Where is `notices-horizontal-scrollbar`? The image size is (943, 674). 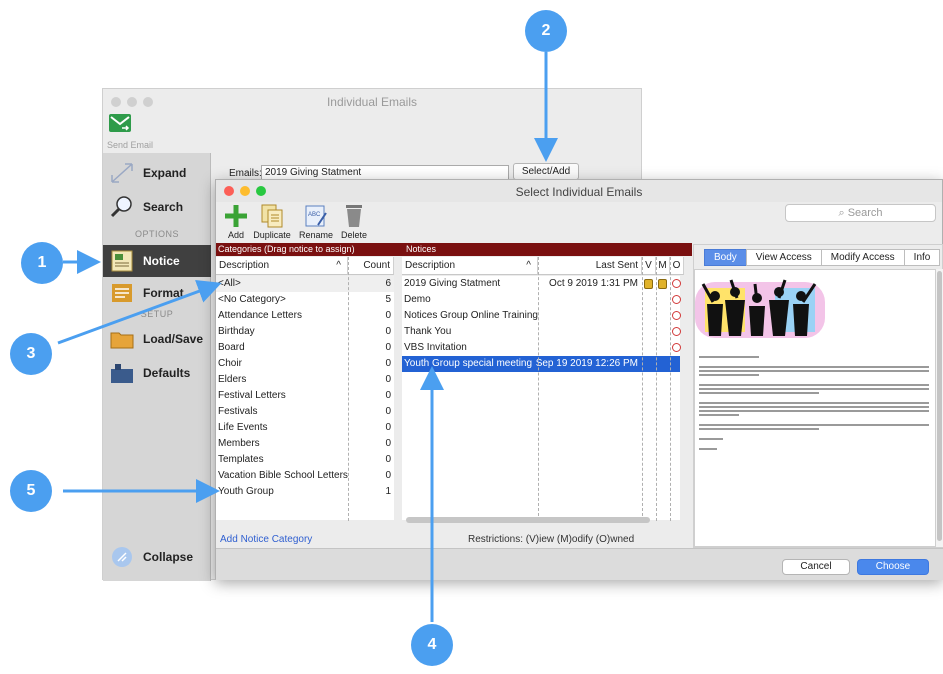
notices-horizontal-scrollbar is located at coordinates (528, 520).